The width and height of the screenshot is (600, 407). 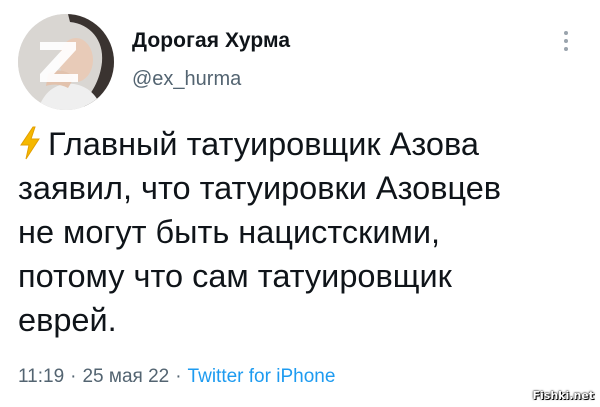 I want to click on tweet-text-line-1: Главный татуировщик Азова, so click(x=263, y=144).